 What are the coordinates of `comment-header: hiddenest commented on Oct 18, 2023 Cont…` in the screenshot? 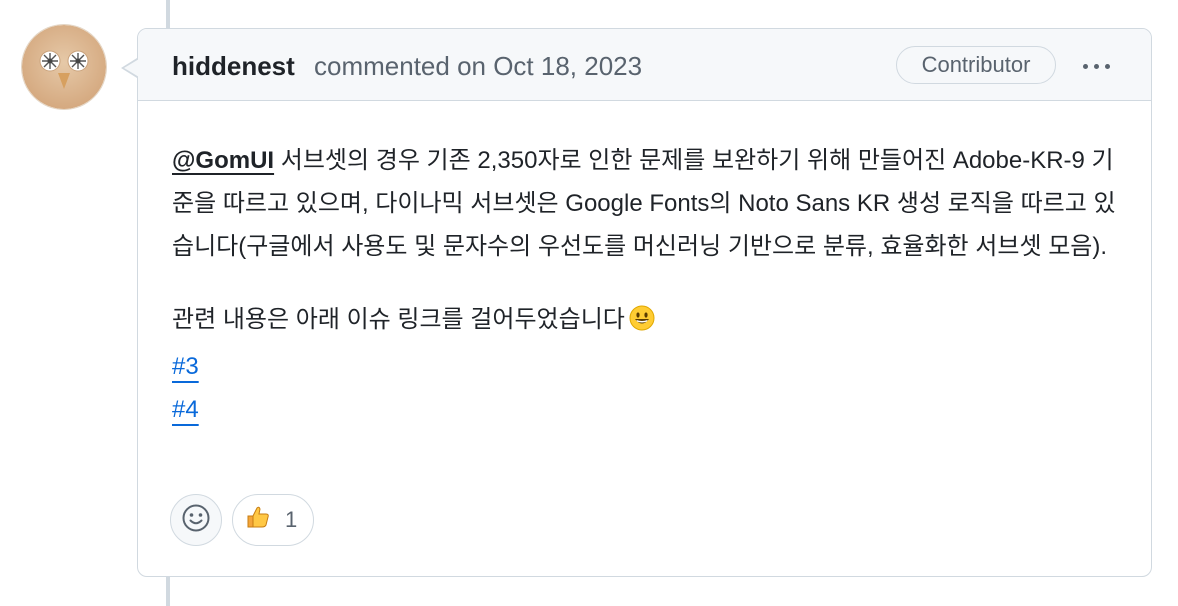 It's located at (644, 65).